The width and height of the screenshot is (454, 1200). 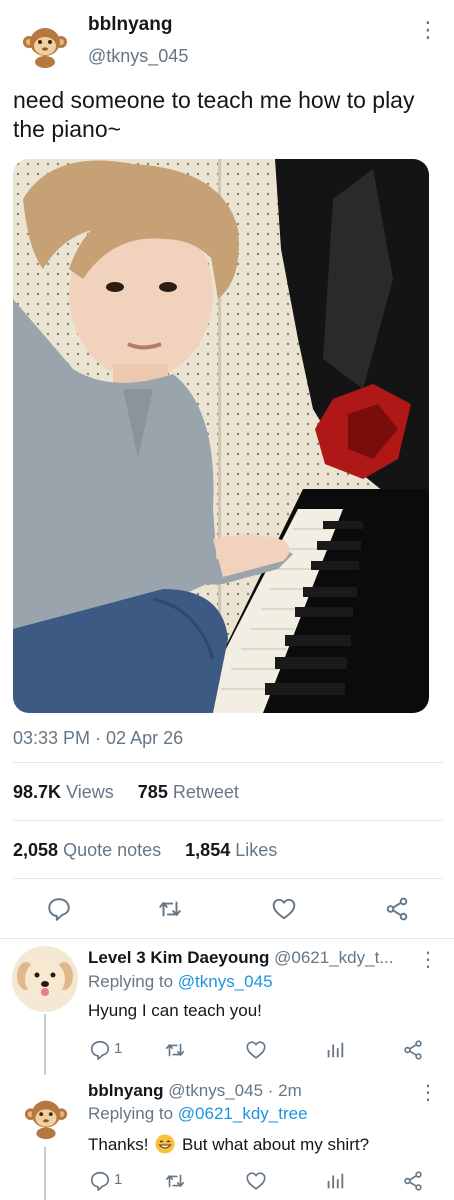 What do you see at coordinates (175, 1010) in the screenshot?
I see `reply-text: Hyung I can teach you!` at bounding box center [175, 1010].